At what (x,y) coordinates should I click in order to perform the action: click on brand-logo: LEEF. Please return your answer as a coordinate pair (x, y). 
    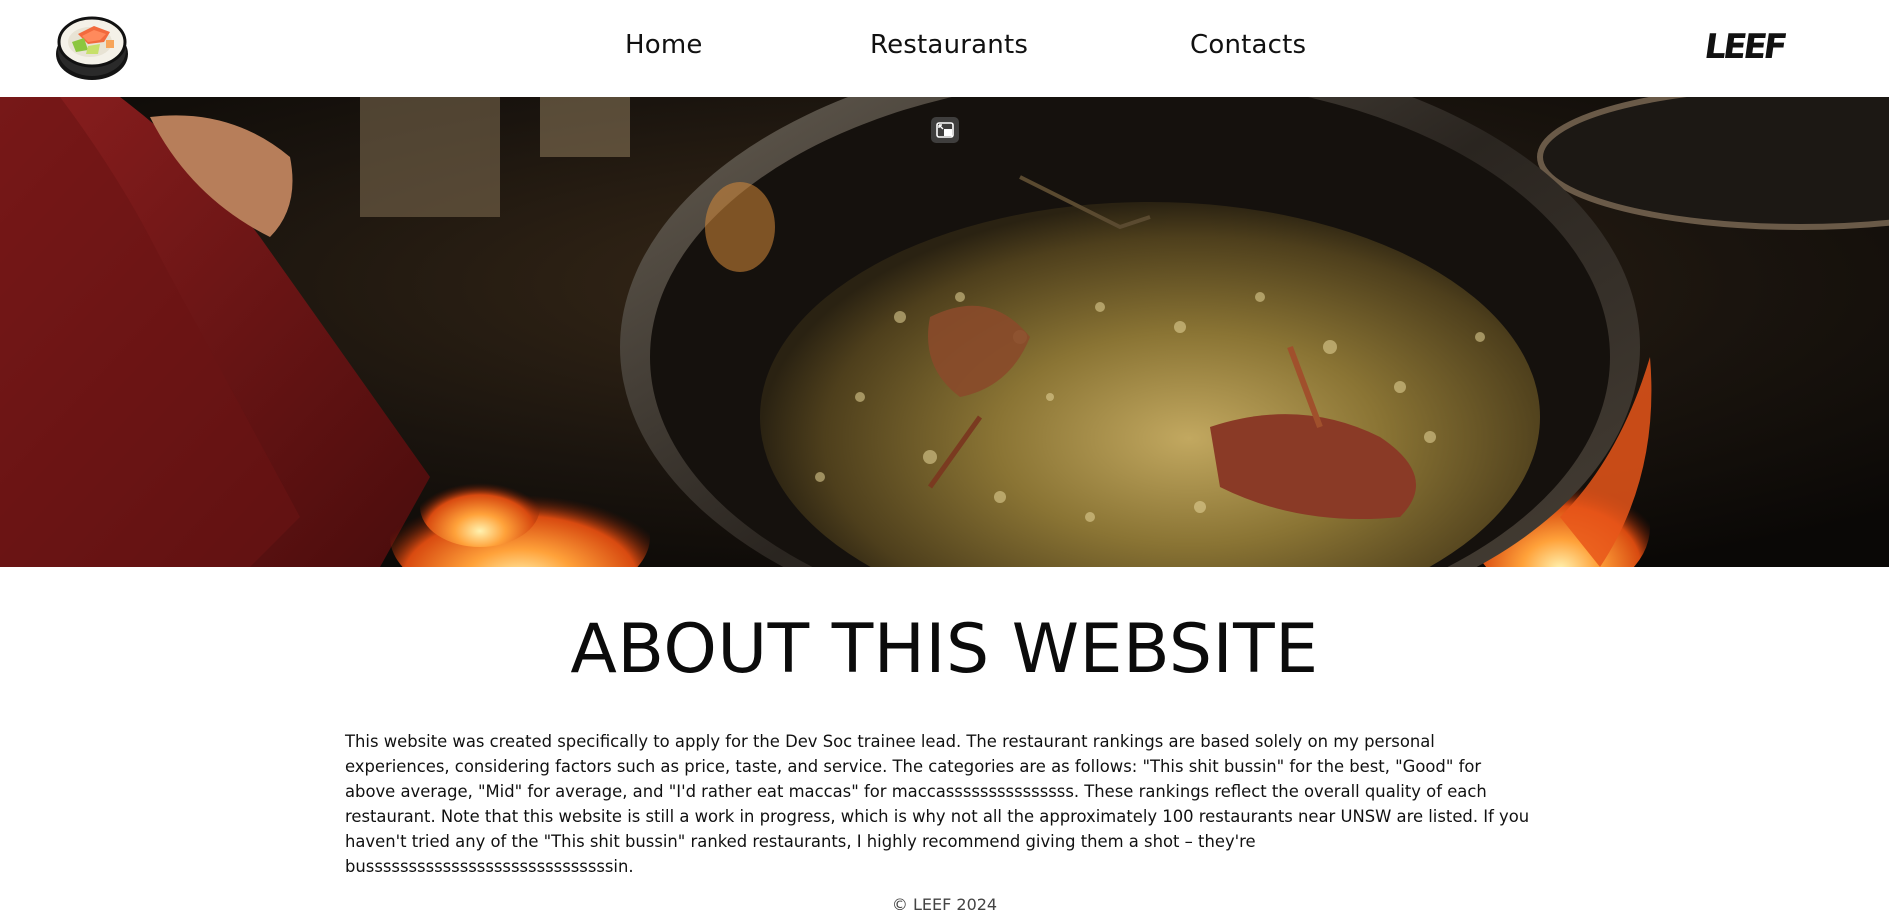
    Looking at the image, I should click on (1752, 45).